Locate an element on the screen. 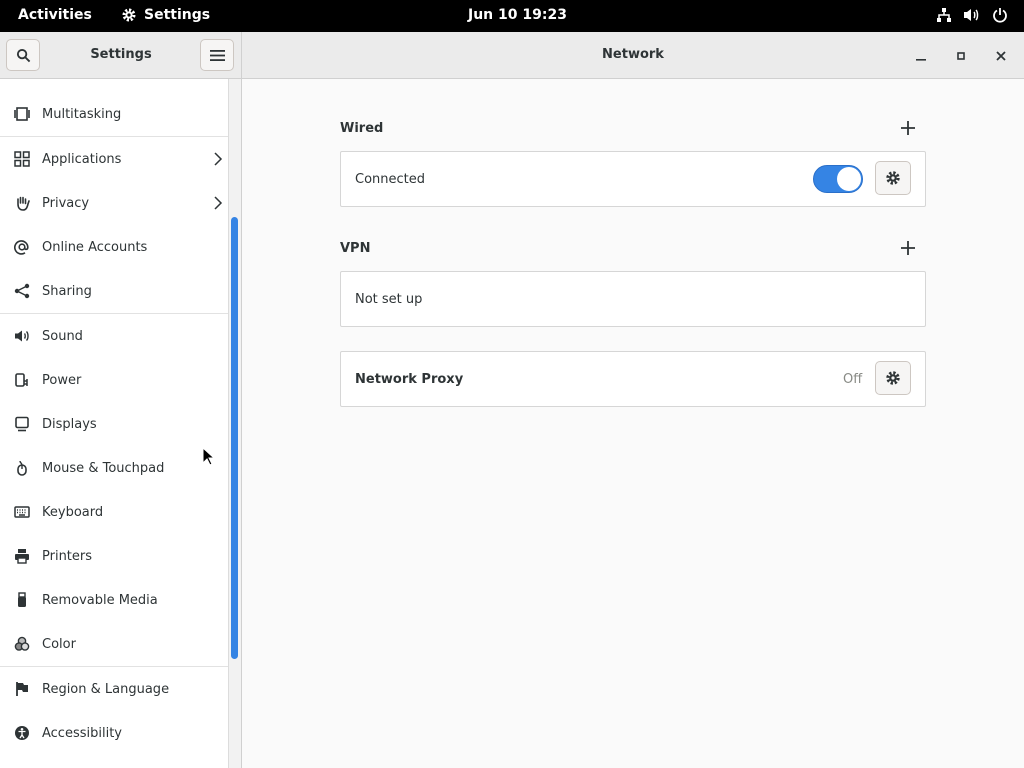 Image resolution: width=1024 pixels, height=768 pixels. sidebar-item-privacy: Privacy is located at coordinates (114, 203).